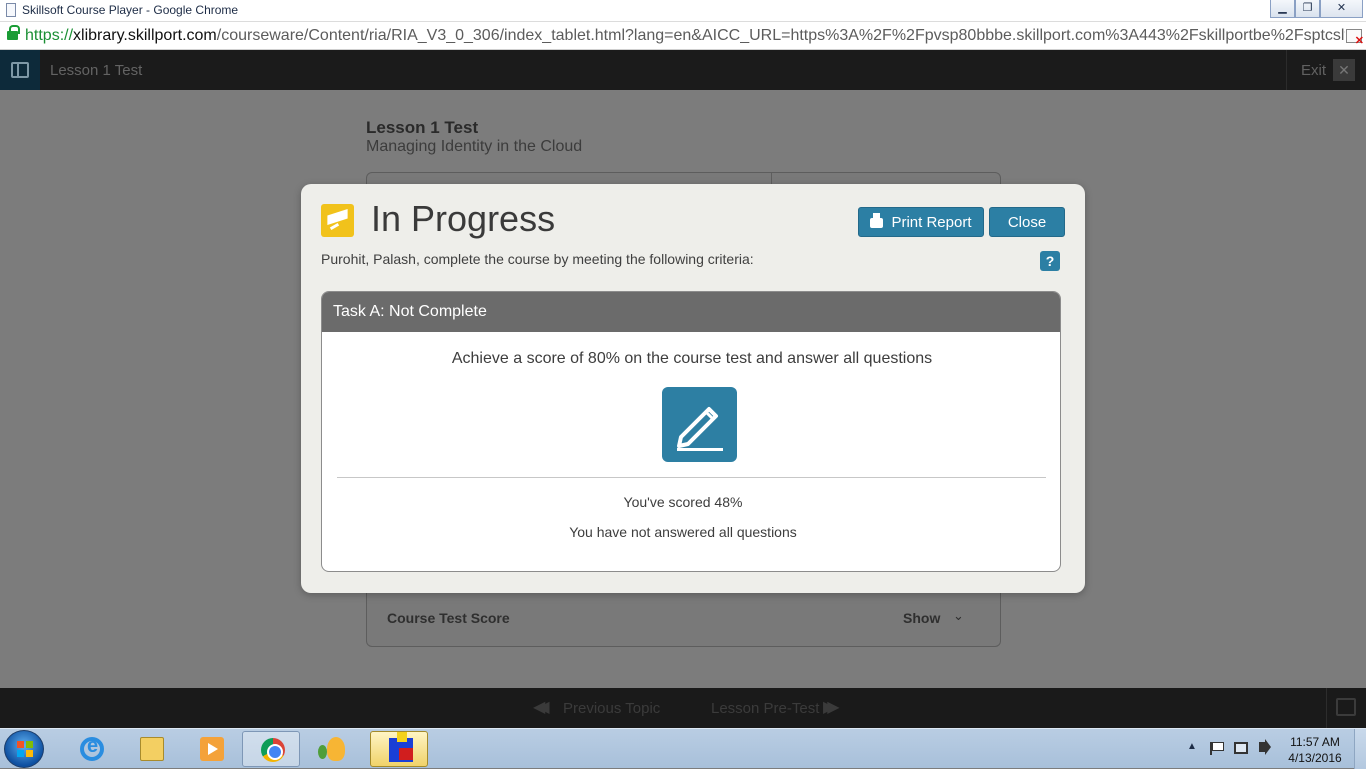  What do you see at coordinates (683, 748) in the screenshot?
I see `windows-taskbar: ▲ 11:57 AM 4/13/2016` at bounding box center [683, 748].